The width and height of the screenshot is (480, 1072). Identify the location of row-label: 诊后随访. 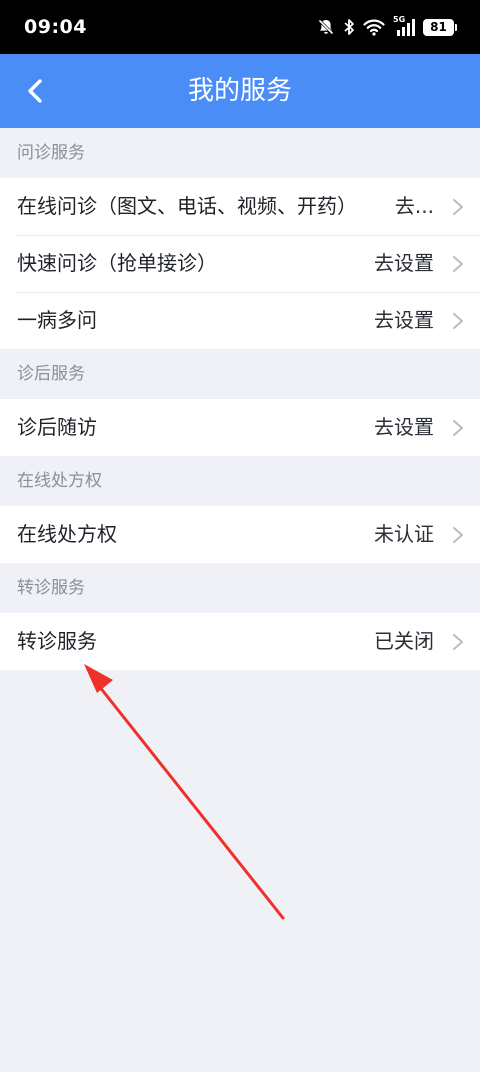
(57, 427).